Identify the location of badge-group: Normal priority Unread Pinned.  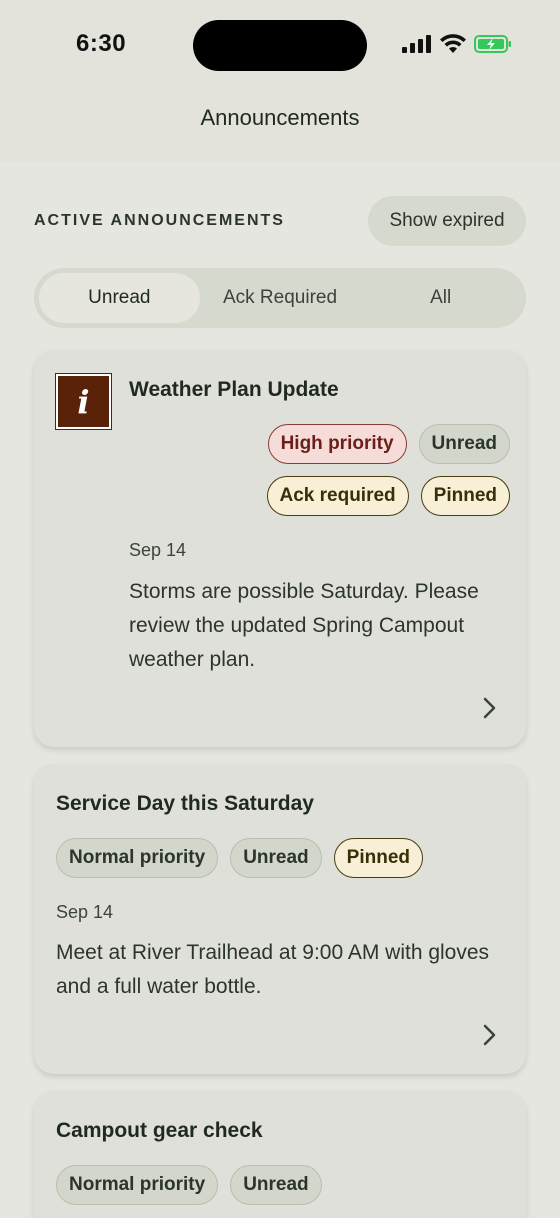
(240, 858).